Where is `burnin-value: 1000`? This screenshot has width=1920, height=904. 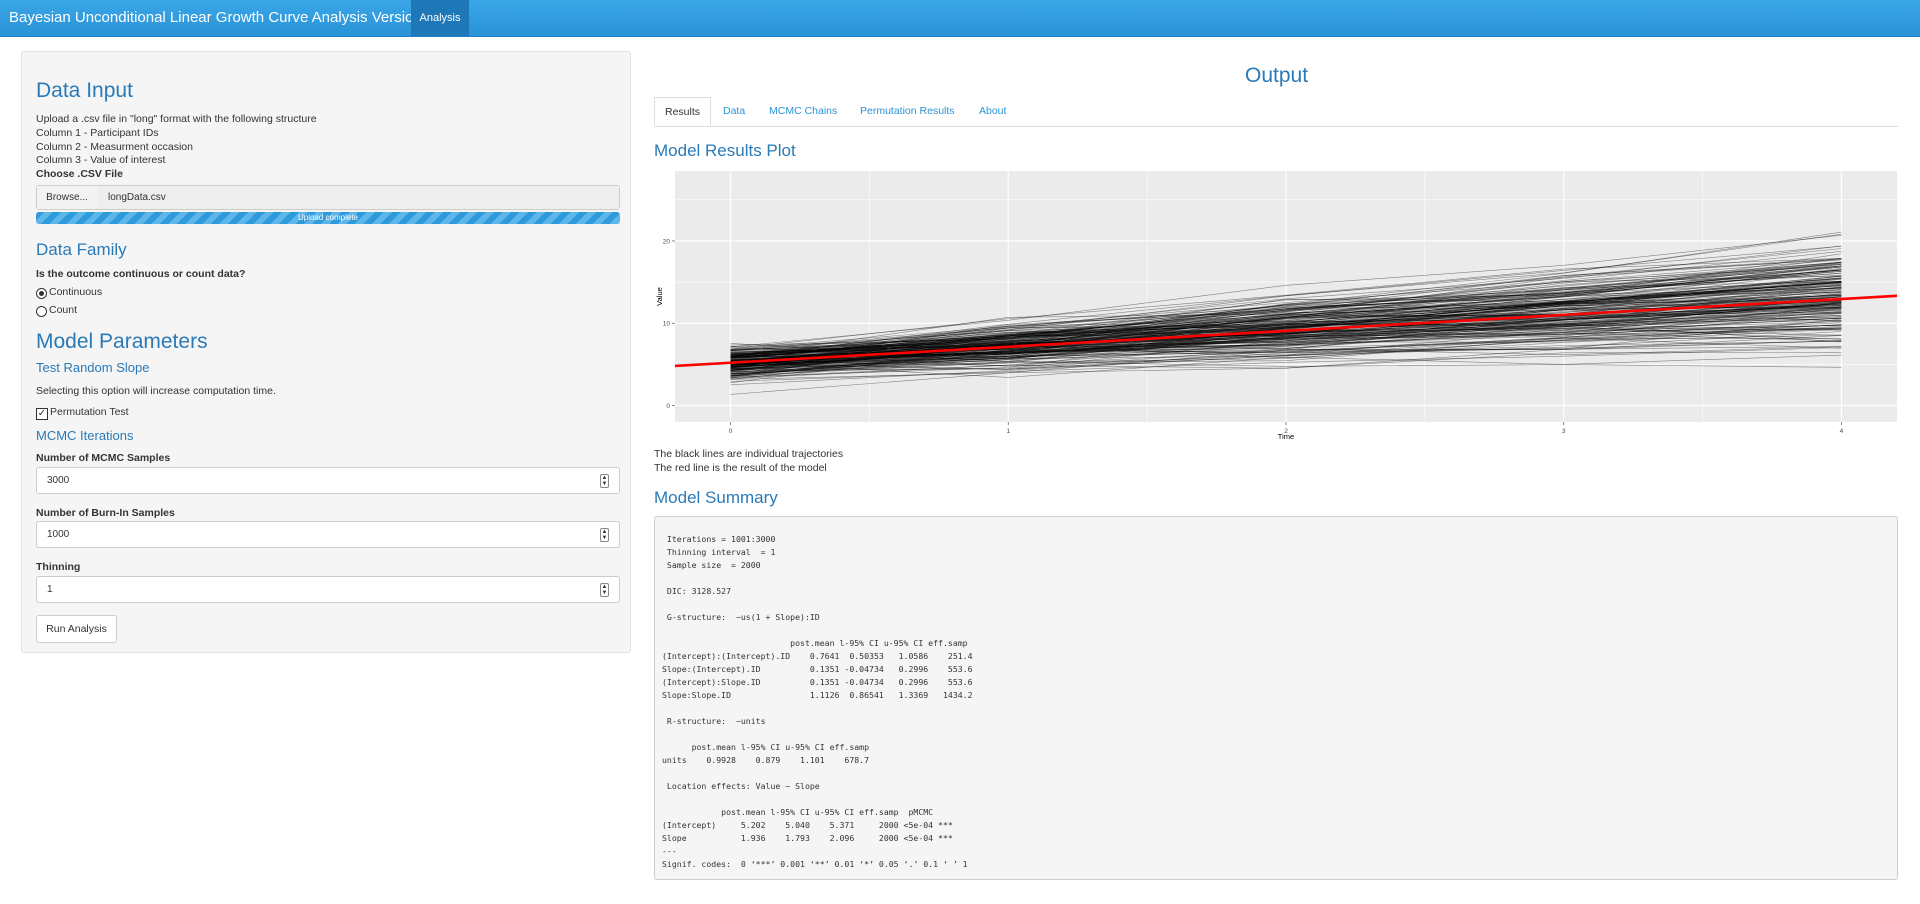 burnin-value: 1000 is located at coordinates (58, 534).